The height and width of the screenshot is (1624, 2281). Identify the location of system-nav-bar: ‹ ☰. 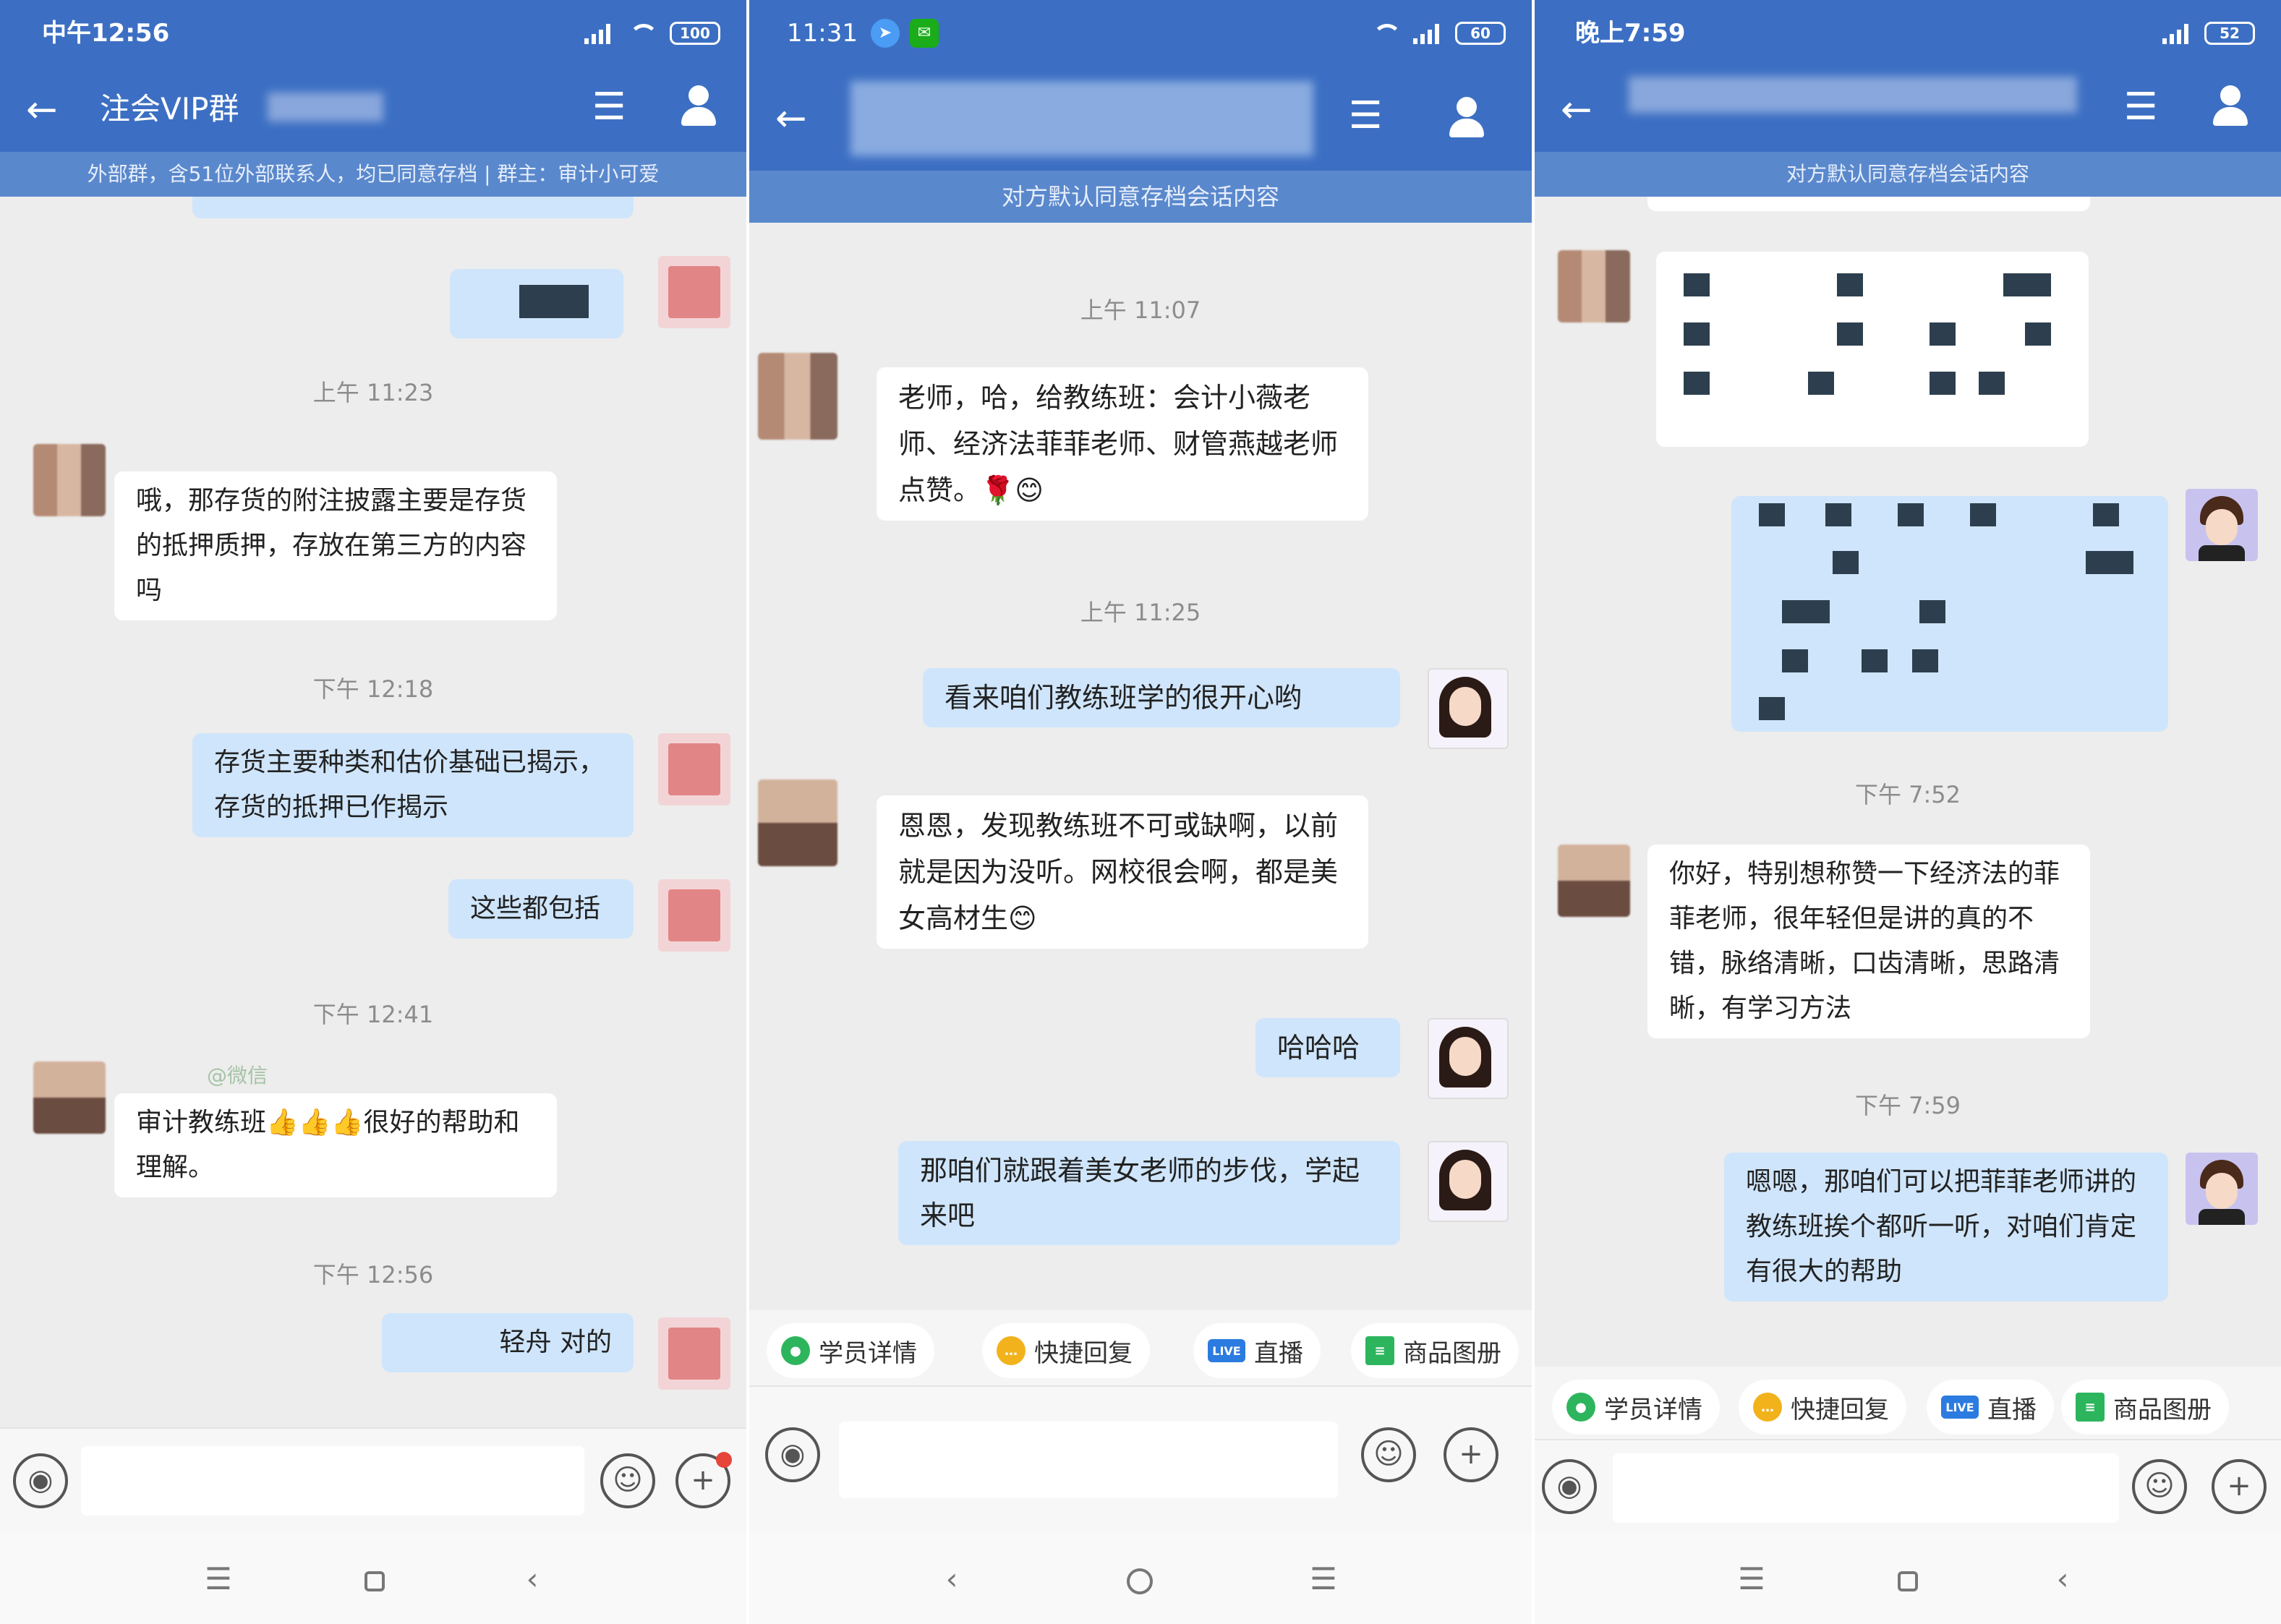
(1140, 1578).